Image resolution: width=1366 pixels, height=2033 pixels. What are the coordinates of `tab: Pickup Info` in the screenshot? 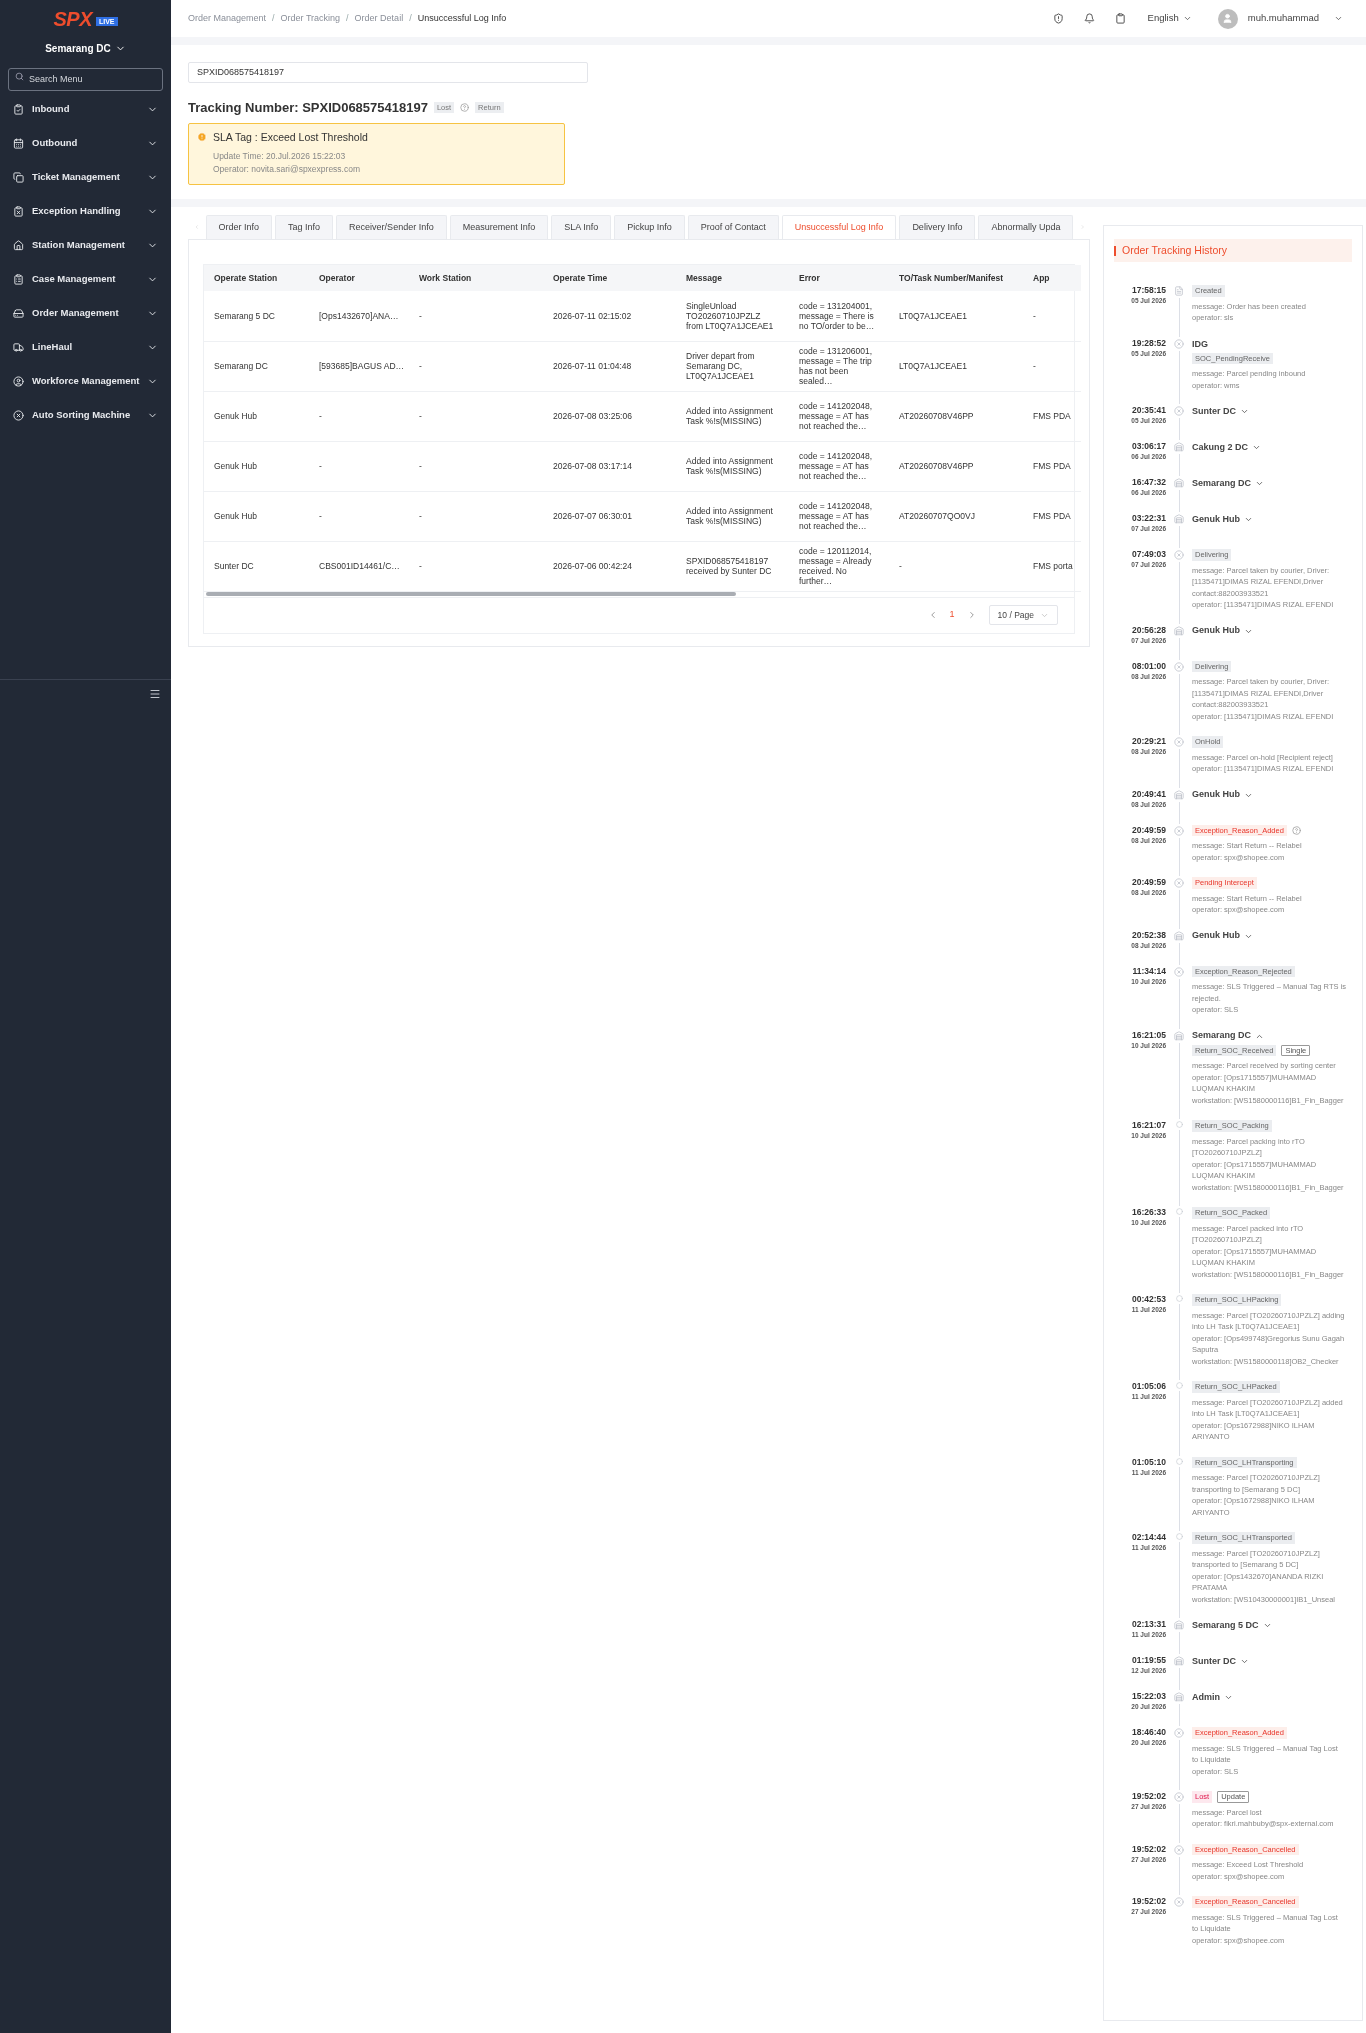 It's located at (649, 227).